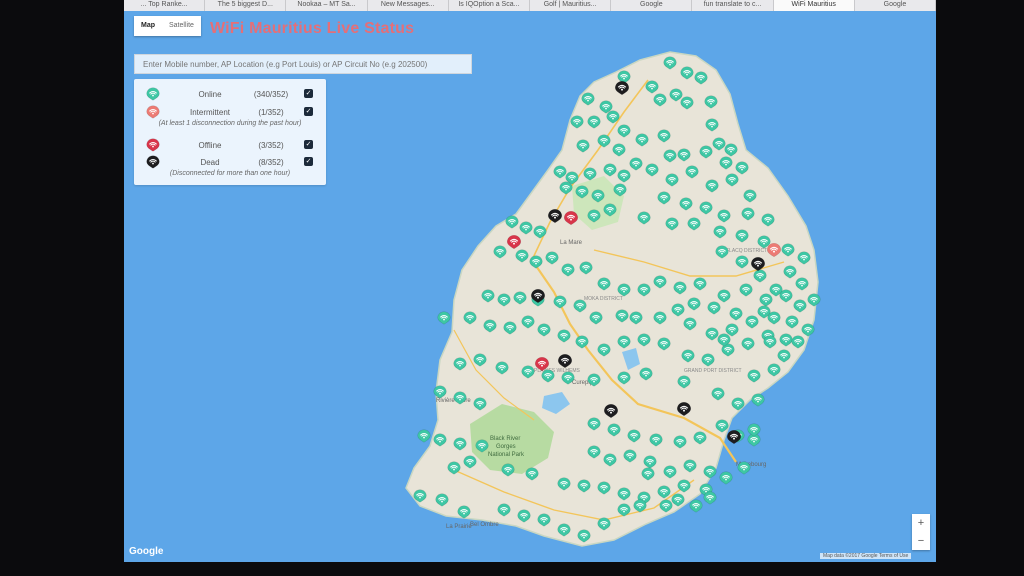 The width and height of the screenshot is (1024, 576). I want to click on map-label-bel-ombre: Bel Ombre, so click(484, 525).